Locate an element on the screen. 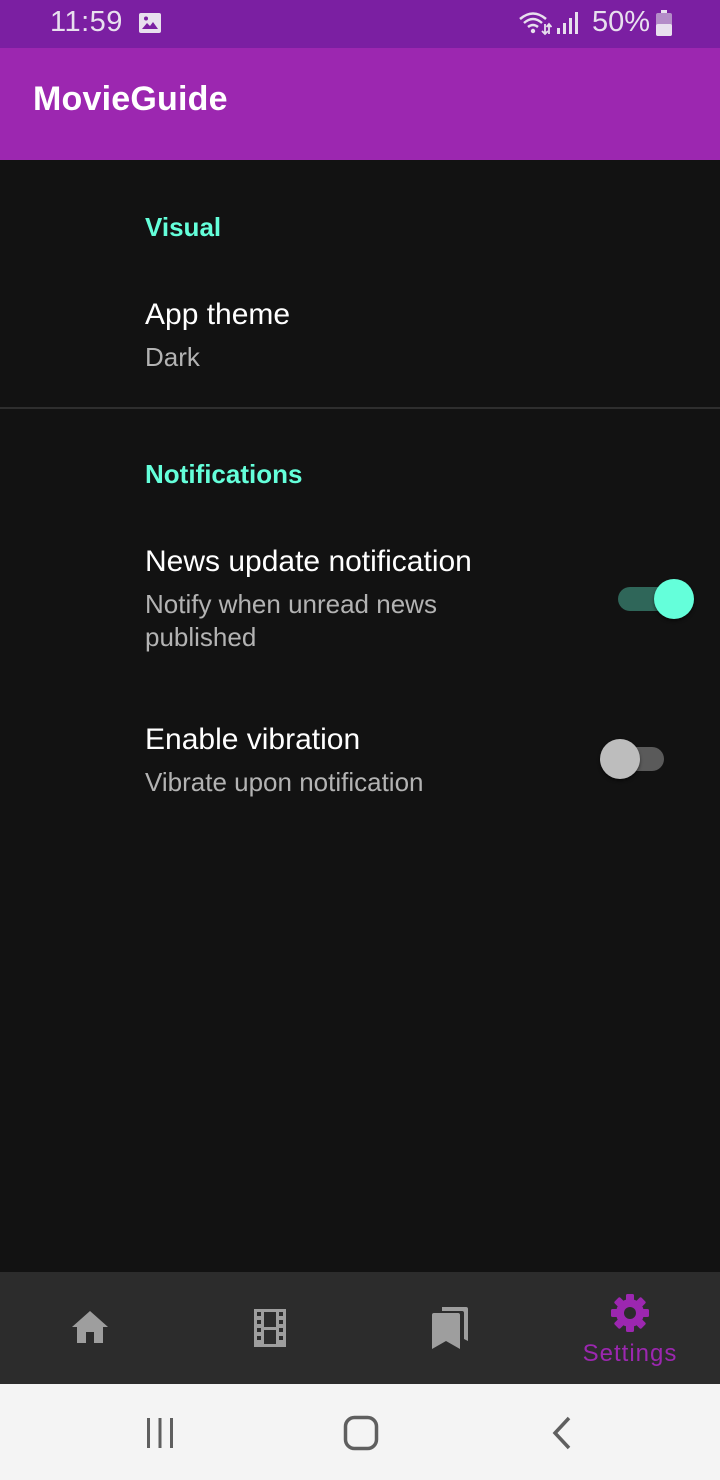  pref-summary: Dark is located at coordinates (172, 357).